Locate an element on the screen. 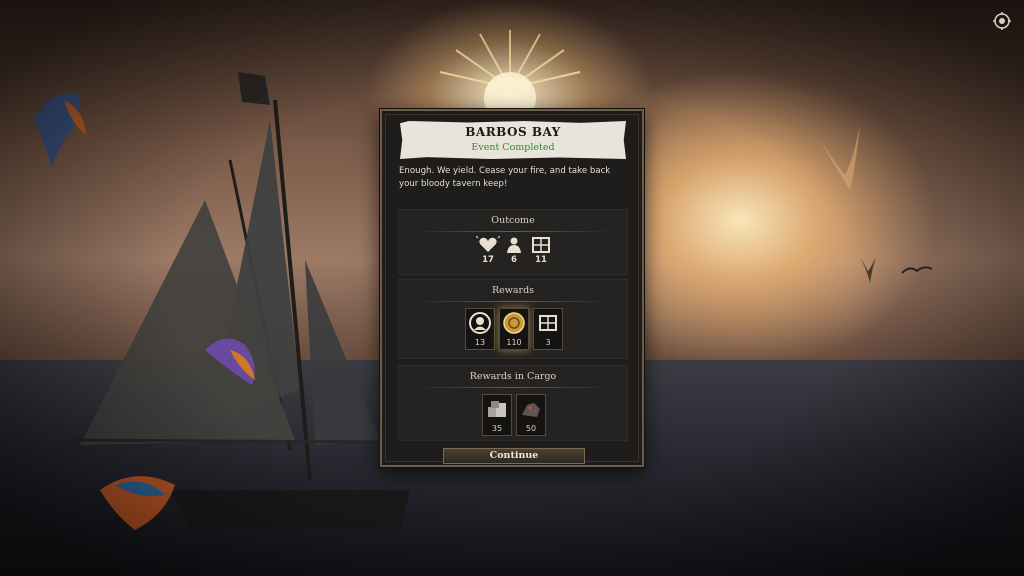 Image resolution: width=1024 pixels, height=576 pixels. crew-icon is located at coordinates (514, 245).